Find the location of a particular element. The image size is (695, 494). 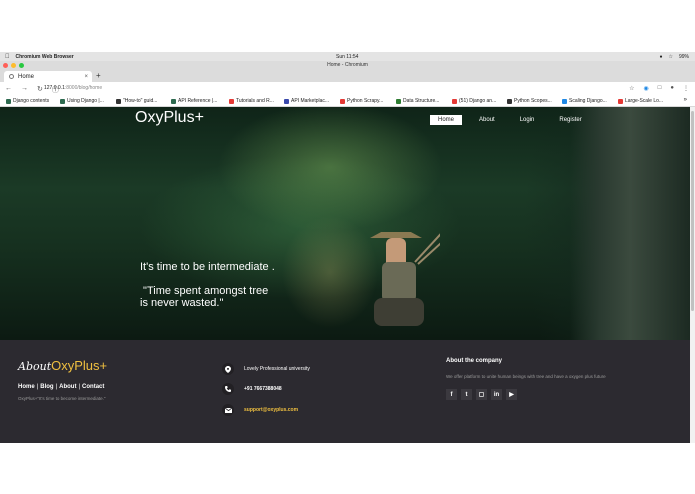

bookmarks-more-icon: » is located at coordinates (685, 100).